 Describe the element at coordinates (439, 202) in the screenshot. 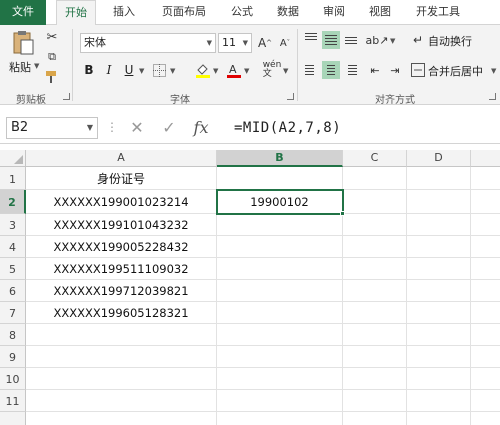

I see `cell-d2` at that location.